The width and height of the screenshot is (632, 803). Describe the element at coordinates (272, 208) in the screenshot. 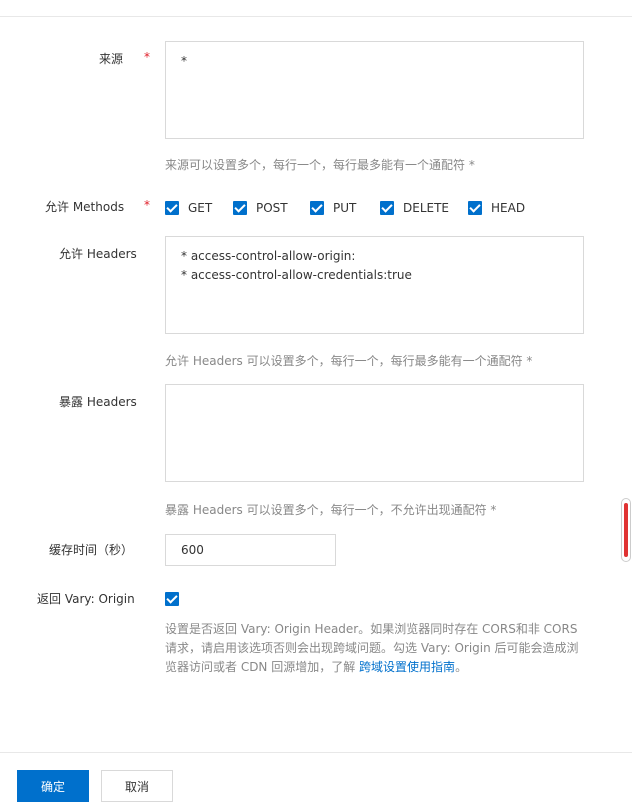

I see `method-post-label: POST` at that location.